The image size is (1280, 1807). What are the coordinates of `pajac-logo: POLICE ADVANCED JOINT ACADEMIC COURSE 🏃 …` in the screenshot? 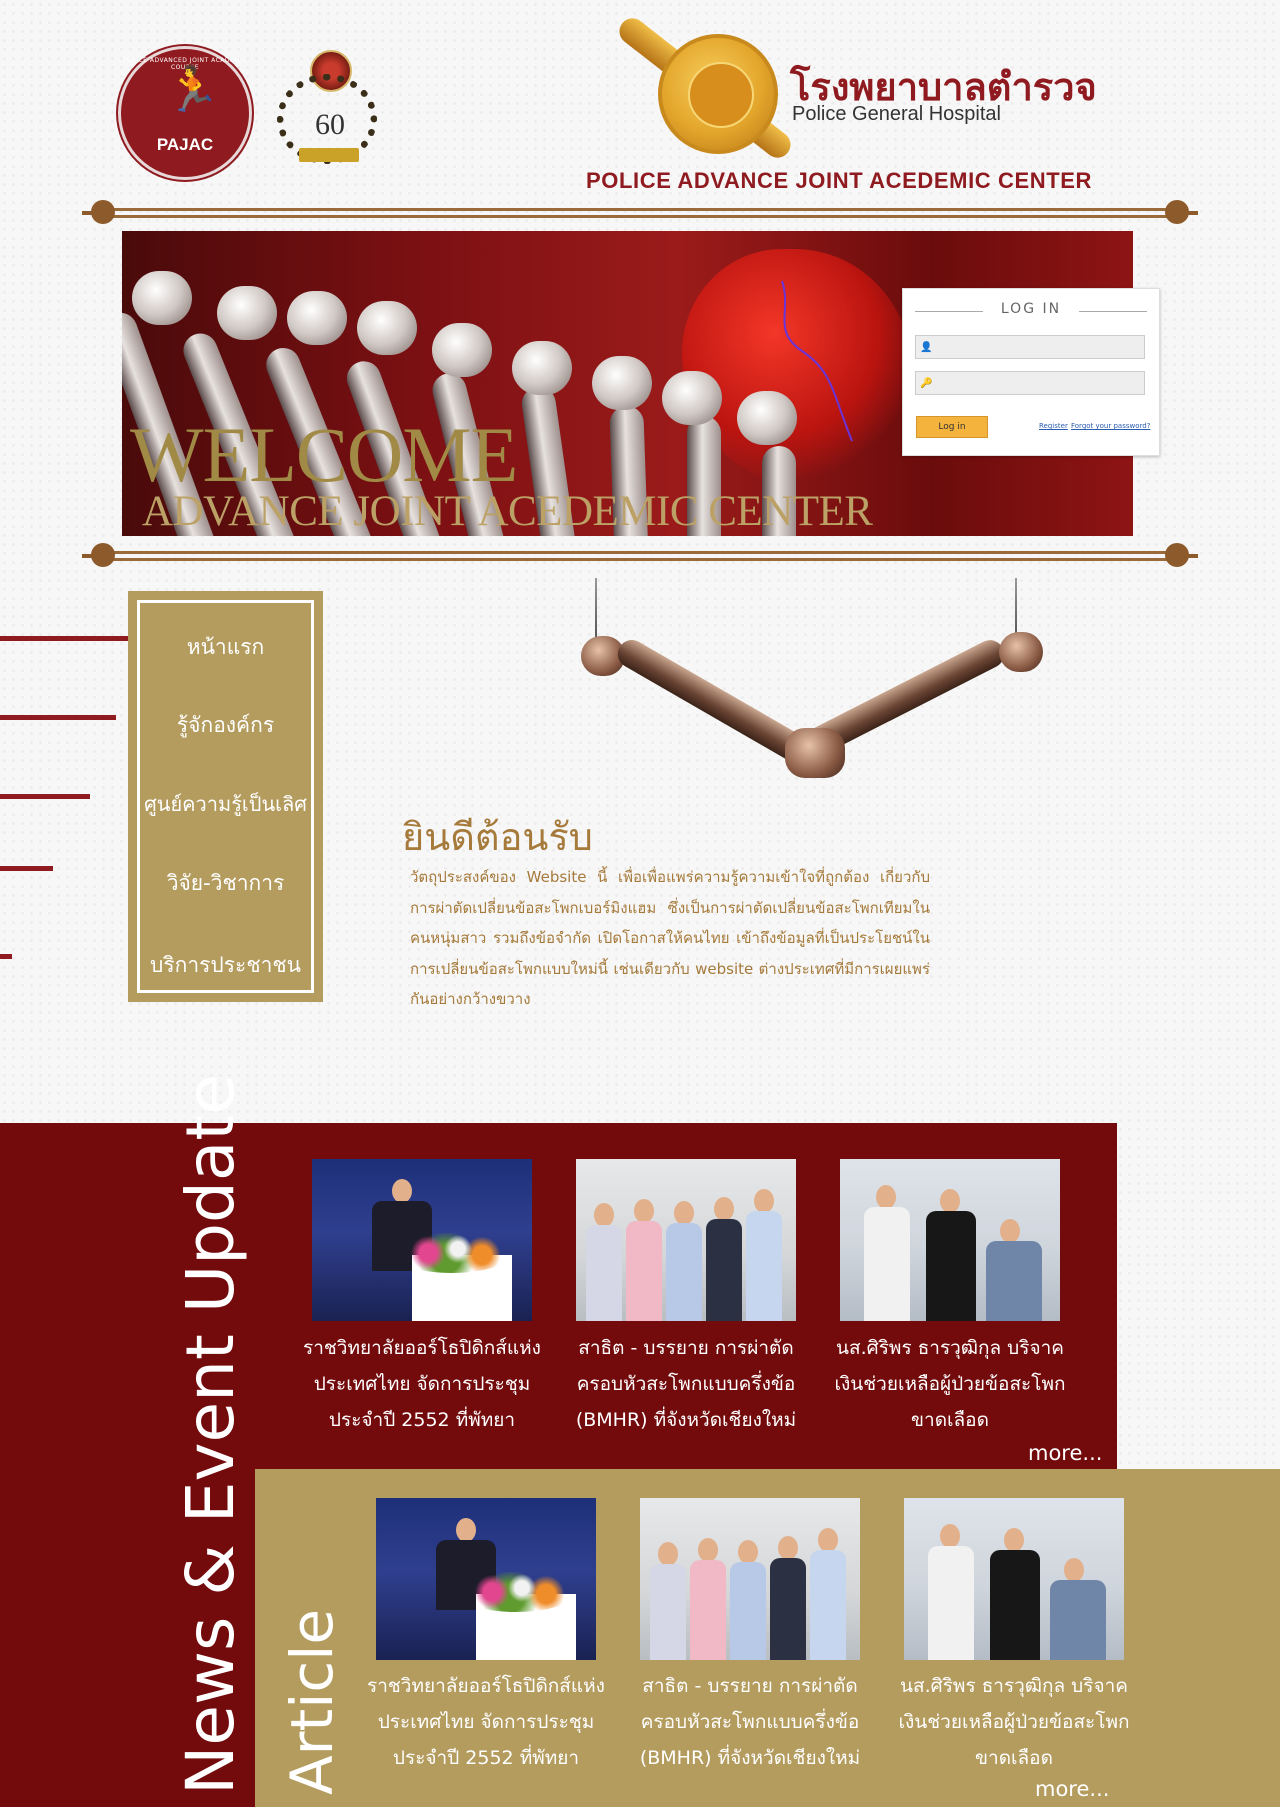 It's located at (185, 113).